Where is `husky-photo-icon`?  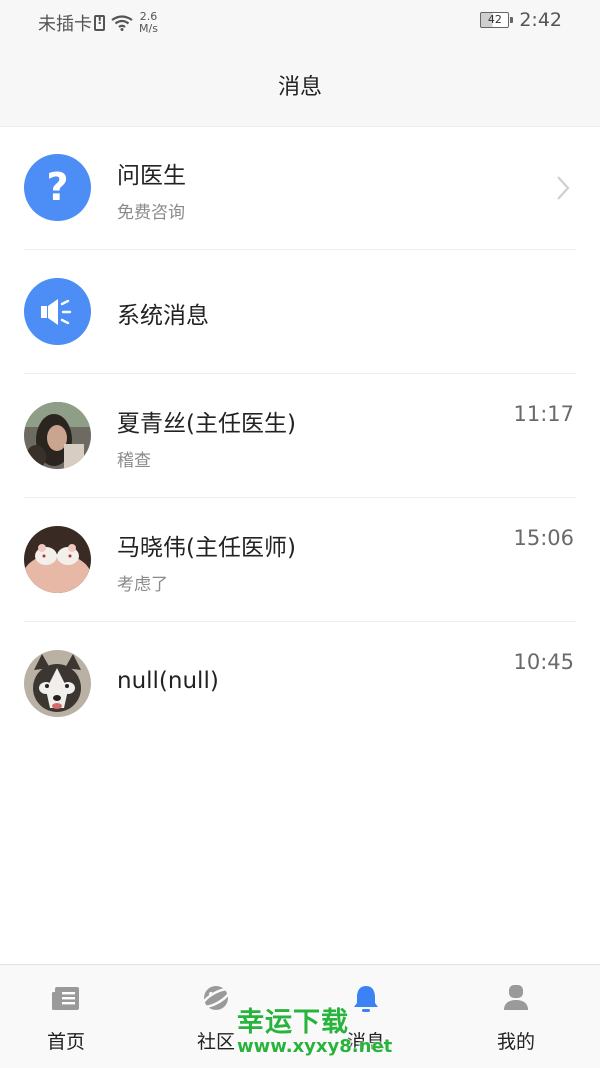
husky-photo-icon is located at coordinates (57, 683).